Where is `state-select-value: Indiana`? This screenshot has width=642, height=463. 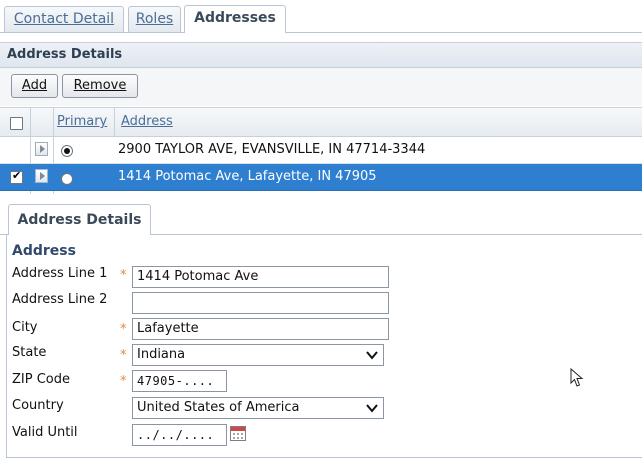 state-select-value: Indiana is located at coordinates (161, 354).